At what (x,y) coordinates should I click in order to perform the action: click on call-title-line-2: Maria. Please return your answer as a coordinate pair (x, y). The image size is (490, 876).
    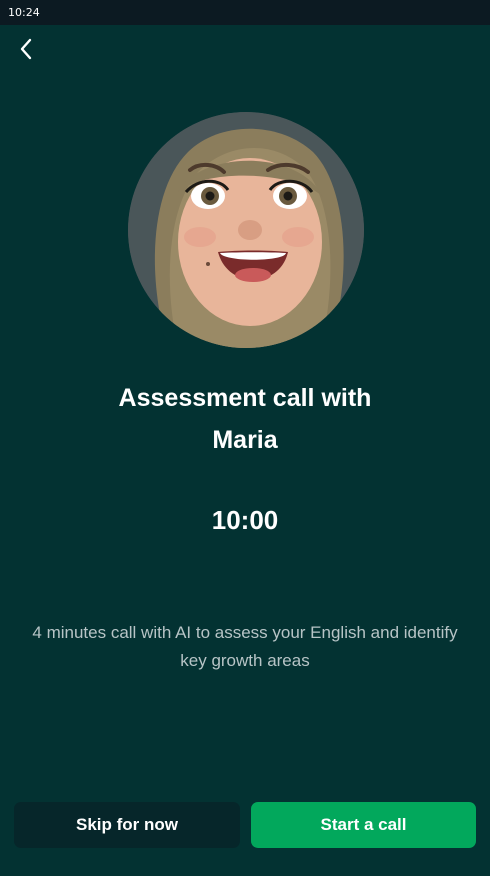
    Looking at the image, I should click on (245, 440).